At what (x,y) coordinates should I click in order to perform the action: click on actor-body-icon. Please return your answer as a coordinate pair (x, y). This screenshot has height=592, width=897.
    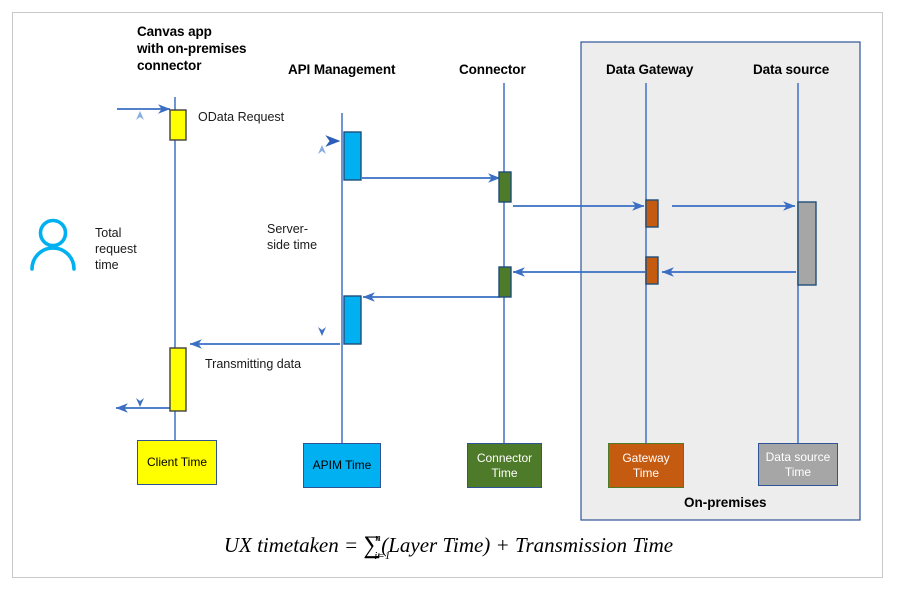
    Looking at the image, I should click on (53, 258).